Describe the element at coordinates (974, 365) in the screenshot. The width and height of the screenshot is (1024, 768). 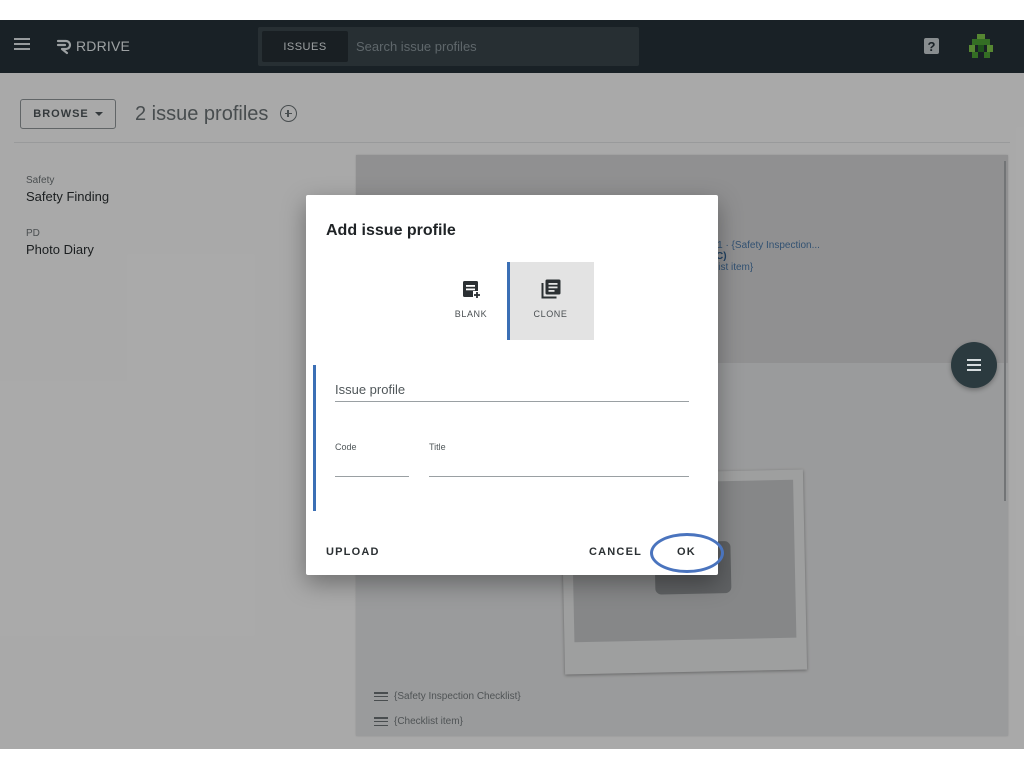
I see `menu-fab-button` at that location.